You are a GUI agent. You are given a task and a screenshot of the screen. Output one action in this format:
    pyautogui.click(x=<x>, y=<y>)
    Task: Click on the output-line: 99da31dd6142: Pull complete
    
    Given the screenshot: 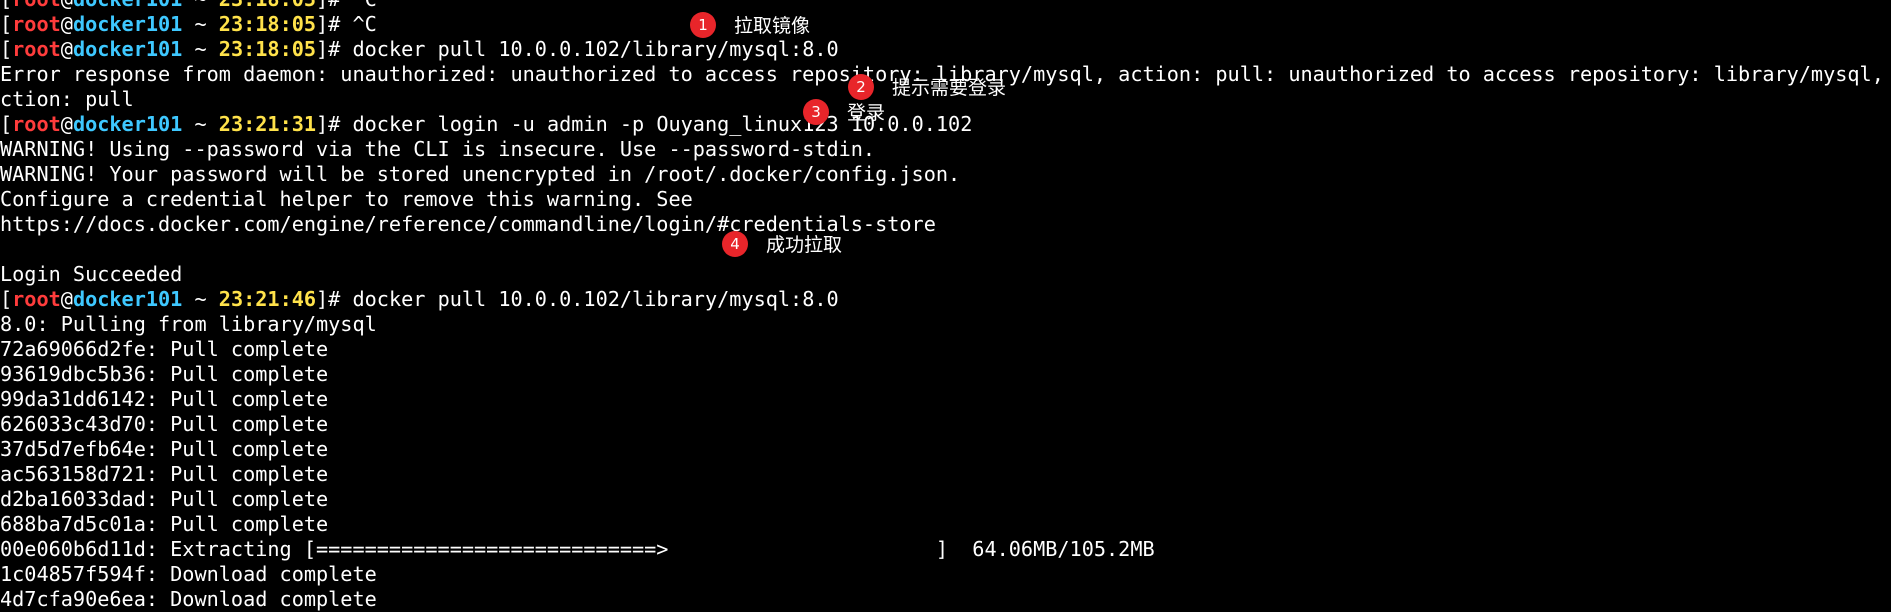 What is the action you would take?
    pyautogui.click(x=945, y=399)
    